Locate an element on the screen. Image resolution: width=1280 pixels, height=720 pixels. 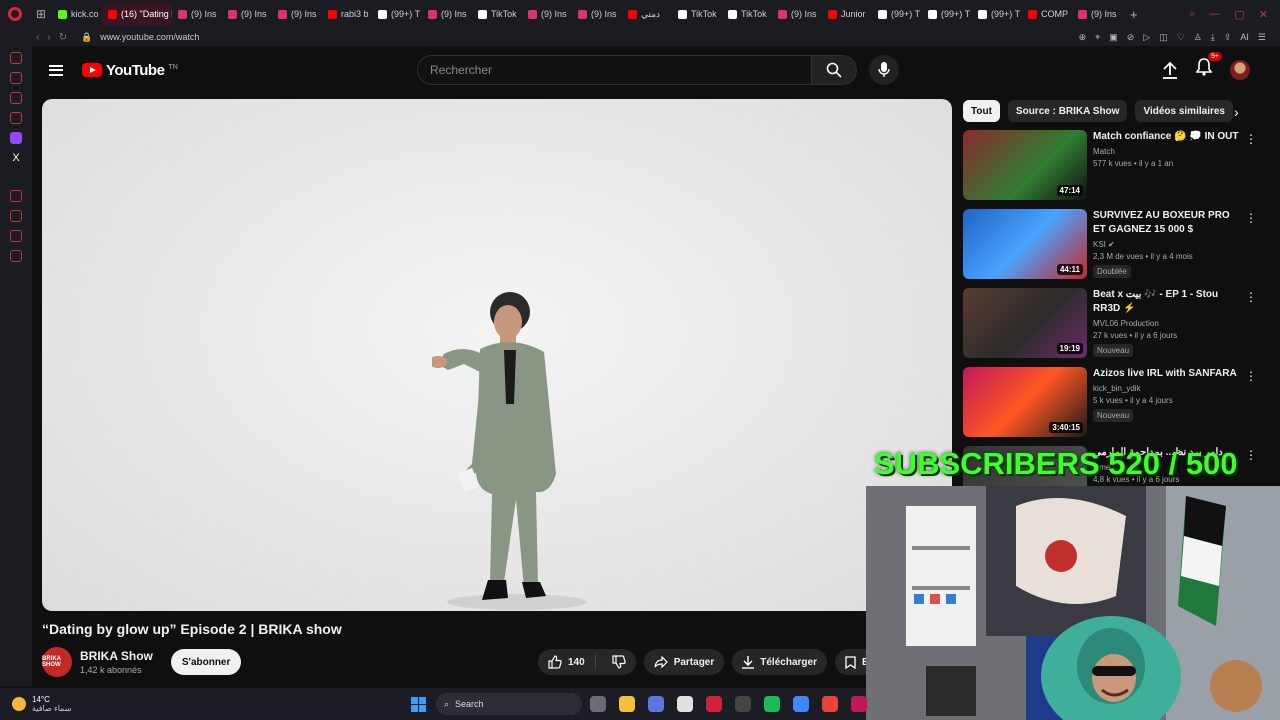
sidebar-clock-icon is located at coordinates (16, 216).